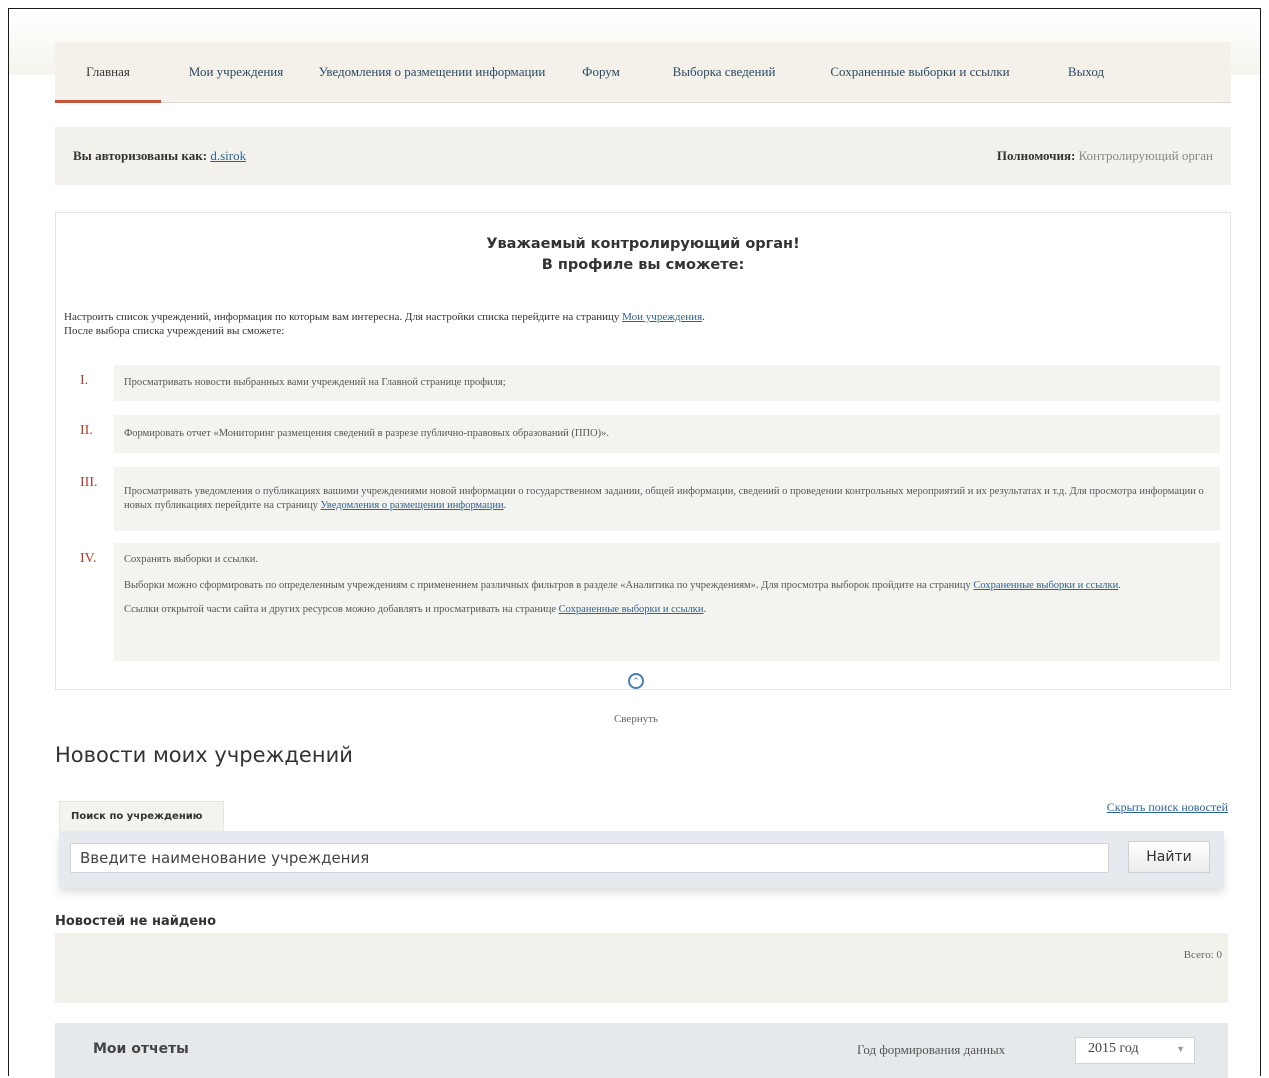 This screenshot has width=1269, height=1078. Describe the element at coordinates (141, 1049) in the screenshot. I see `reports-title: Мои отчеты` at that location.